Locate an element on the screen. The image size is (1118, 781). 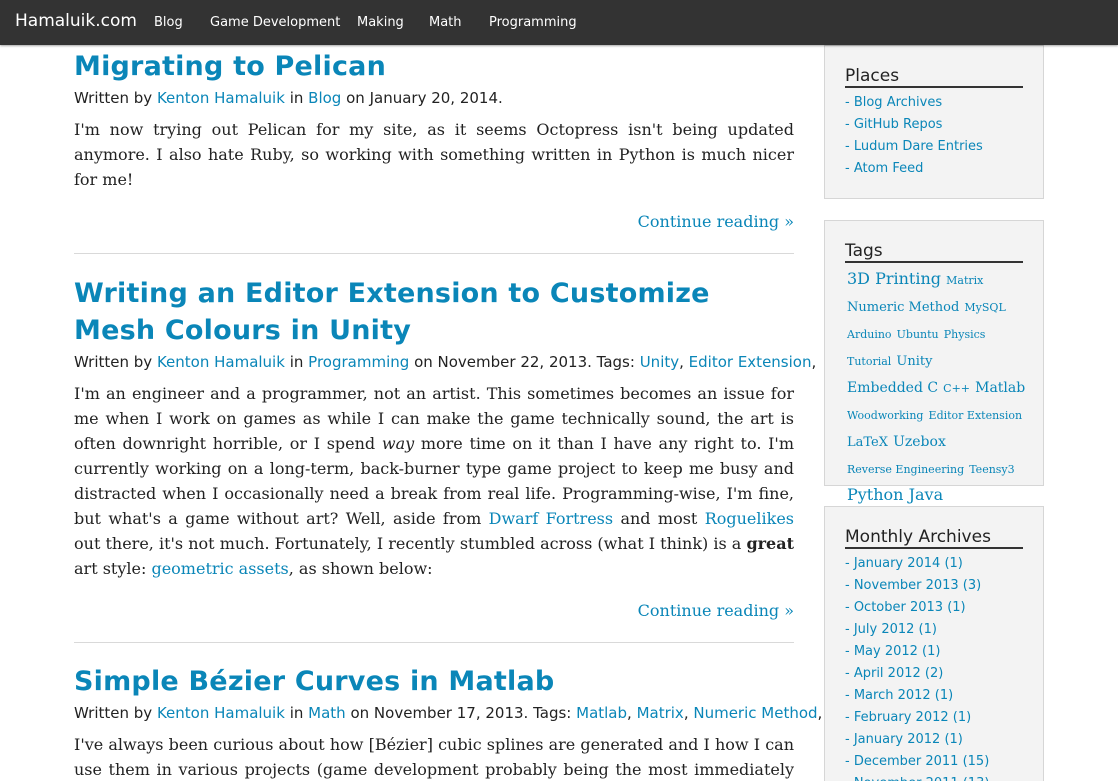
tag-cloud-link: 3D Printing is located at coordinates (894, 278).